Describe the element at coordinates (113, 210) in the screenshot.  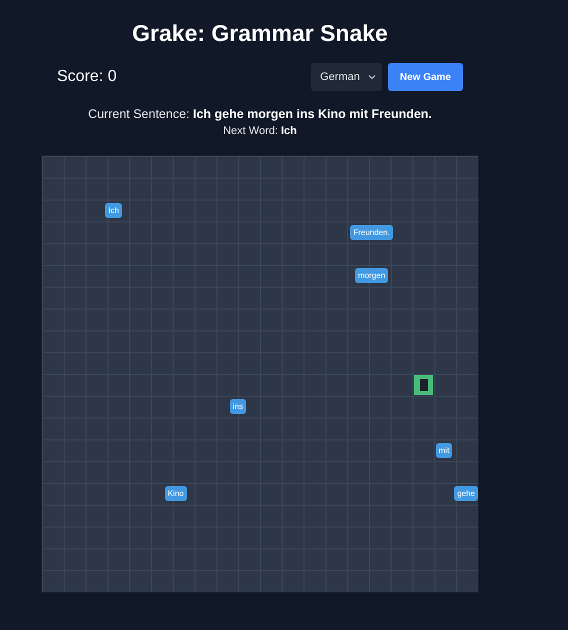
I see `word-tile: Ich` at that location.